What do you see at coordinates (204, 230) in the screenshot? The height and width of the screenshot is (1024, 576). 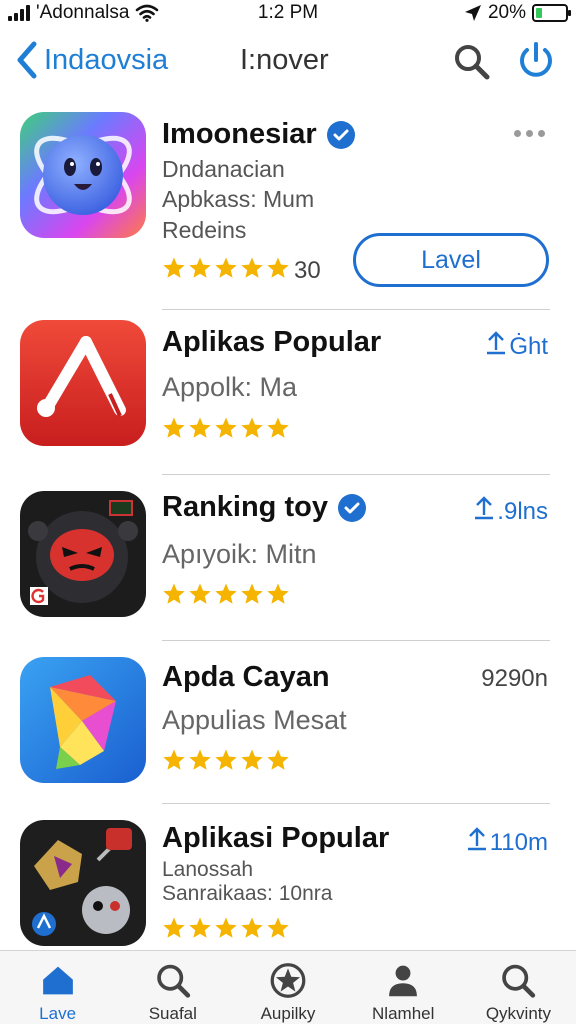 I see `app-detail: Redeins` at bounding box center [204, 230].